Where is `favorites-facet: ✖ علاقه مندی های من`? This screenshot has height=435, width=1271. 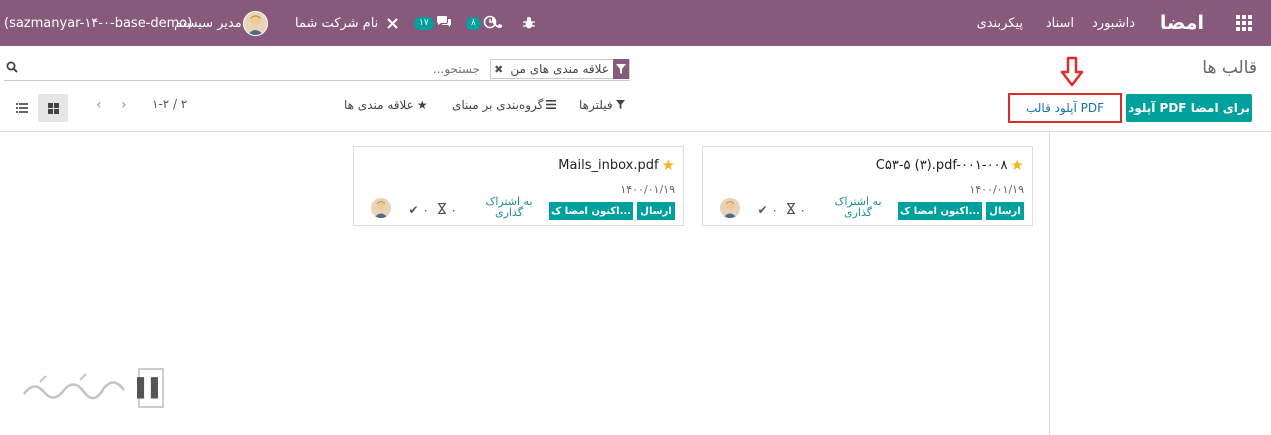 favorites-facet: ✖ علاقه مندی های من is located at coordinates (560, 69).